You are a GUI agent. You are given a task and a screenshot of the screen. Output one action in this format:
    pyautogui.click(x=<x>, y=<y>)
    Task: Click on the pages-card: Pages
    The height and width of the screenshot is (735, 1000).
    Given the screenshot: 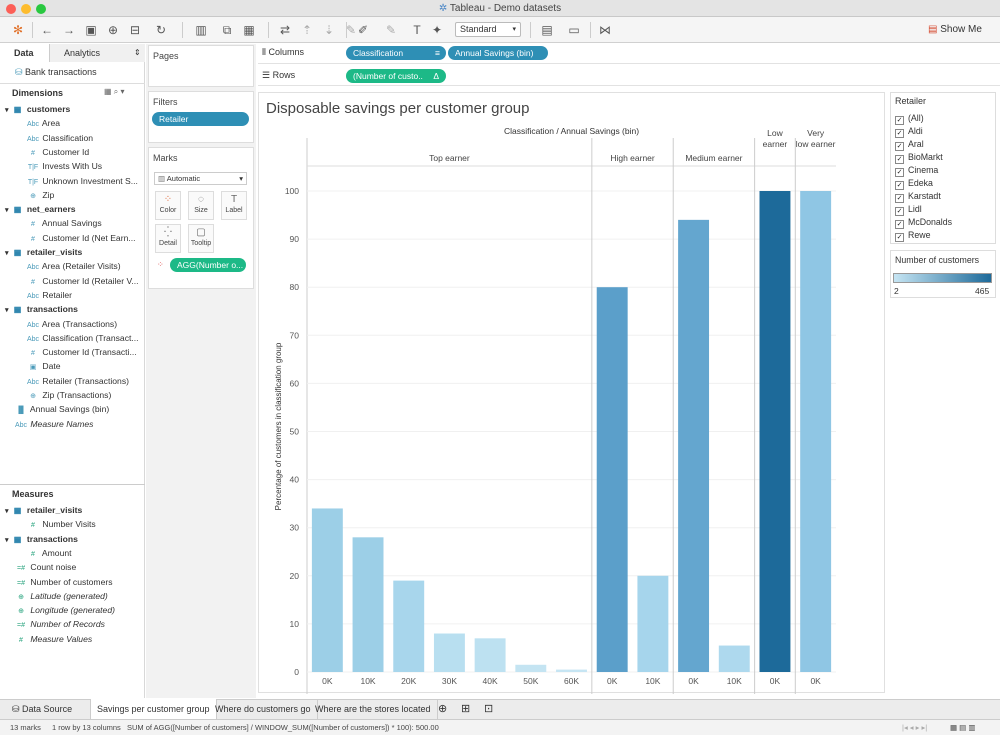 What is the action you would take?
    pyautogui.click(x=201, y=66)
    